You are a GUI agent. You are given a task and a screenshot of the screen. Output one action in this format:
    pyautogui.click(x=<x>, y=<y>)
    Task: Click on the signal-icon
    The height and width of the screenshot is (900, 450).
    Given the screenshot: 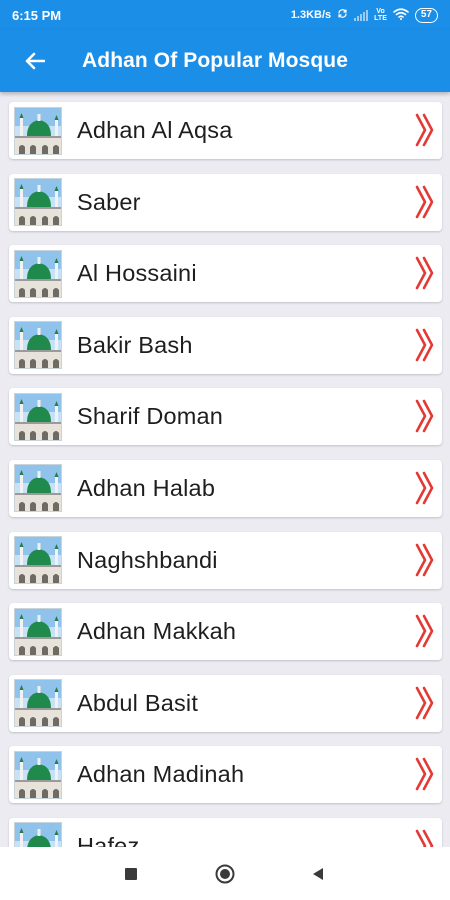 What is the action you would take?
    pyautogui.click(x=361, y=15)
    